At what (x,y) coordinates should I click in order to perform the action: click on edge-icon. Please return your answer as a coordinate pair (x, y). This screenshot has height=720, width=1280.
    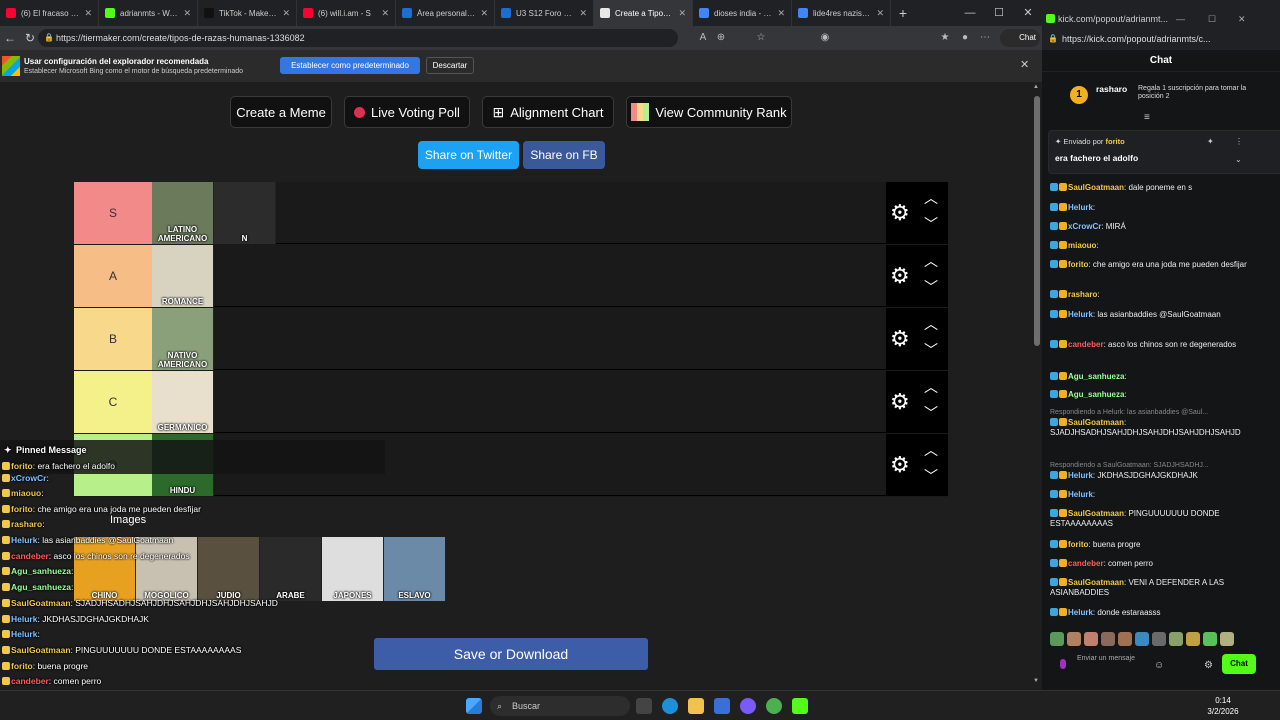
    Looking at the image, I should click on (670, 706).